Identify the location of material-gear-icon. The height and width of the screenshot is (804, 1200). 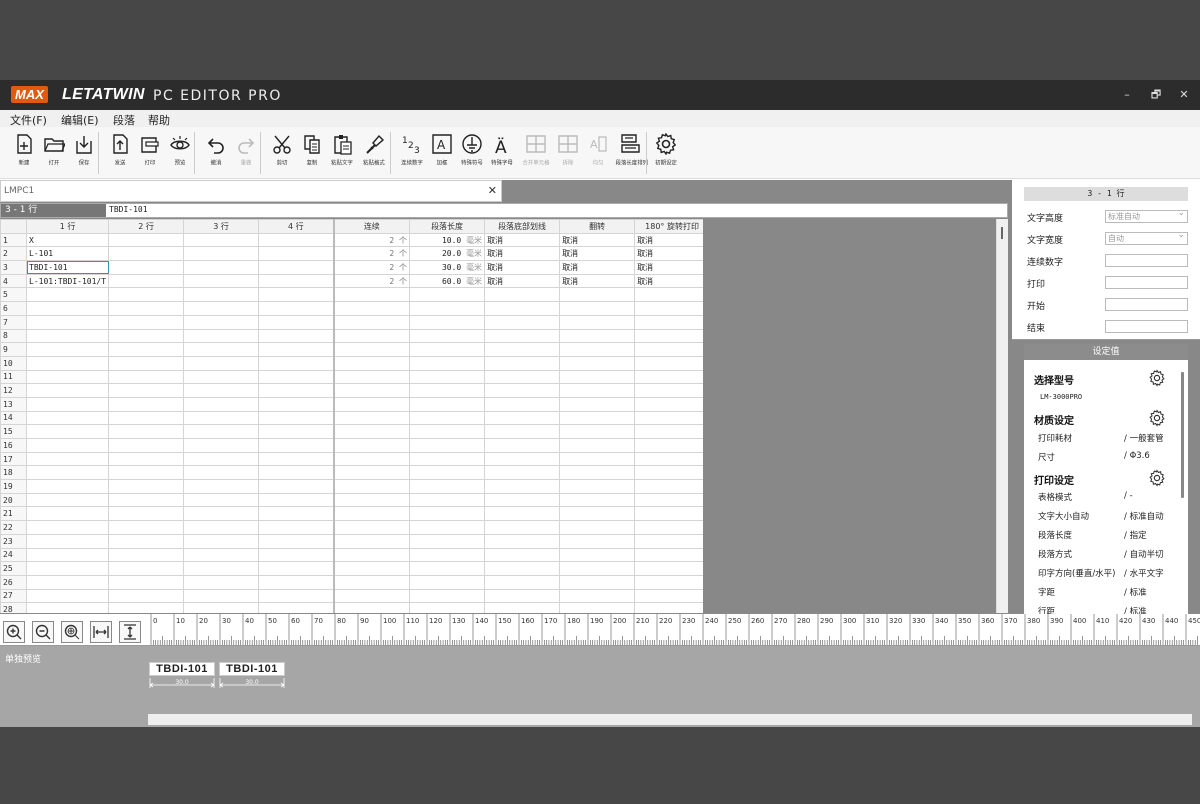
(1157, 418).